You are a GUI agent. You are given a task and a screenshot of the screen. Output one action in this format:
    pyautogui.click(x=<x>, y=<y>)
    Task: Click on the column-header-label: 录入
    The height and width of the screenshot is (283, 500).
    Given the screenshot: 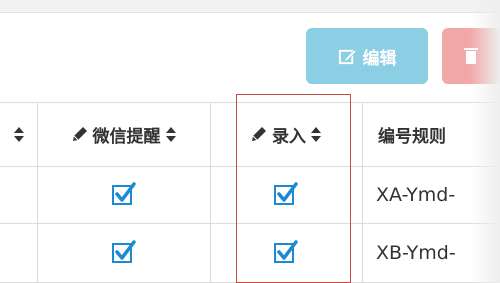 What is the action you would take?
    pyautogui.click(x=289, y=136)
    